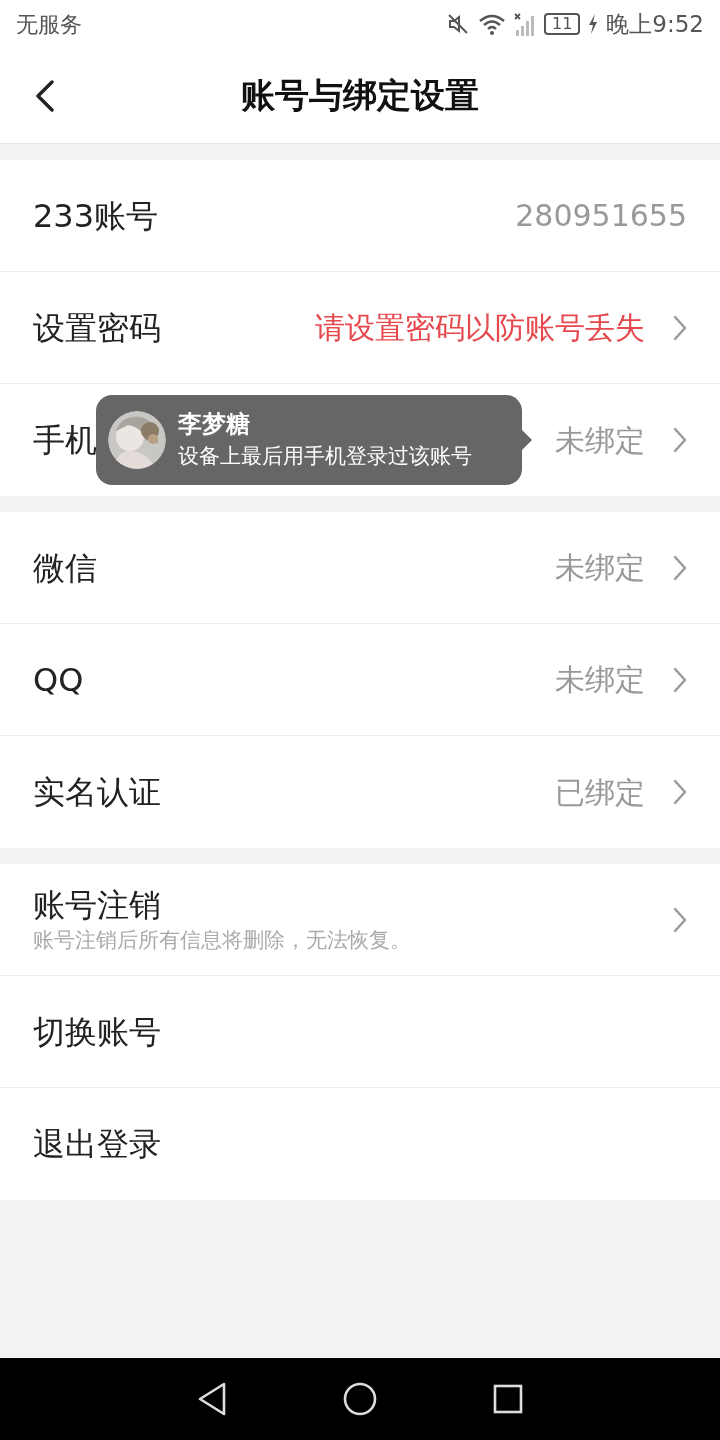 This screenshot has height=1440, width=720. I want to click on row-label: 实名认证, so click(97, 792).